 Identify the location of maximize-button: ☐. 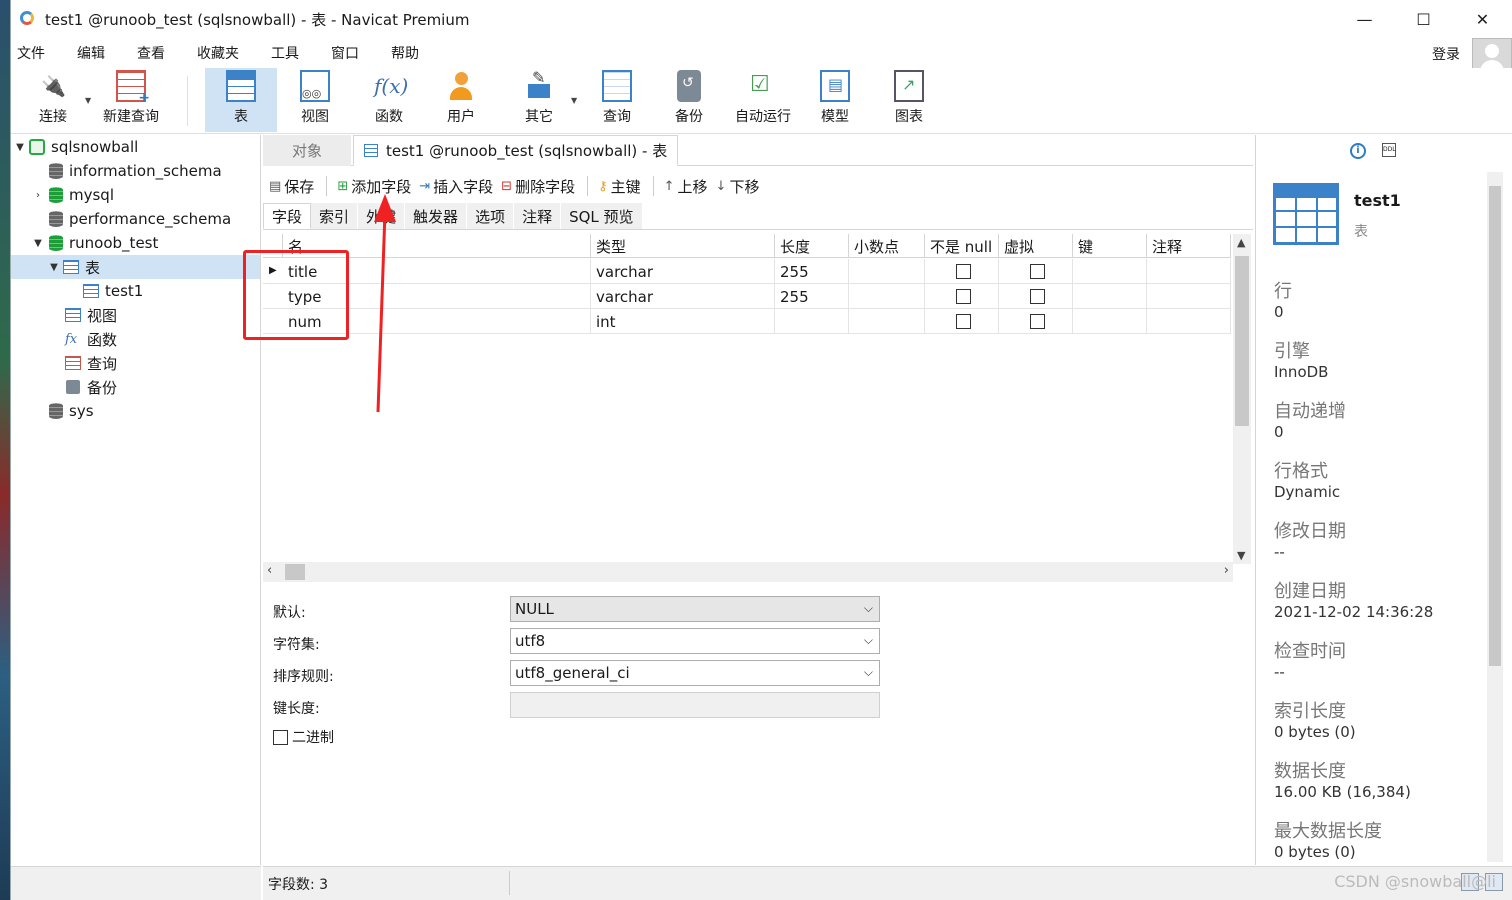
(1423, 19).